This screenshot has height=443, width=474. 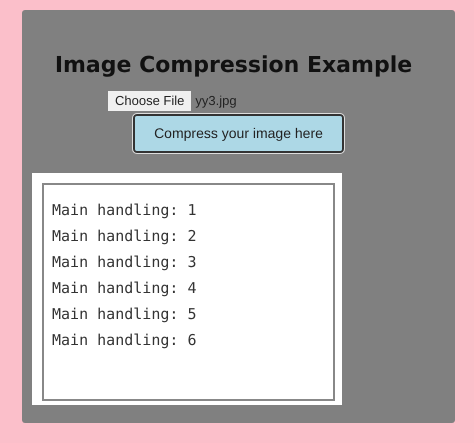 I want to click on file-name: yy3.jpg, so click(x=216, y=101).